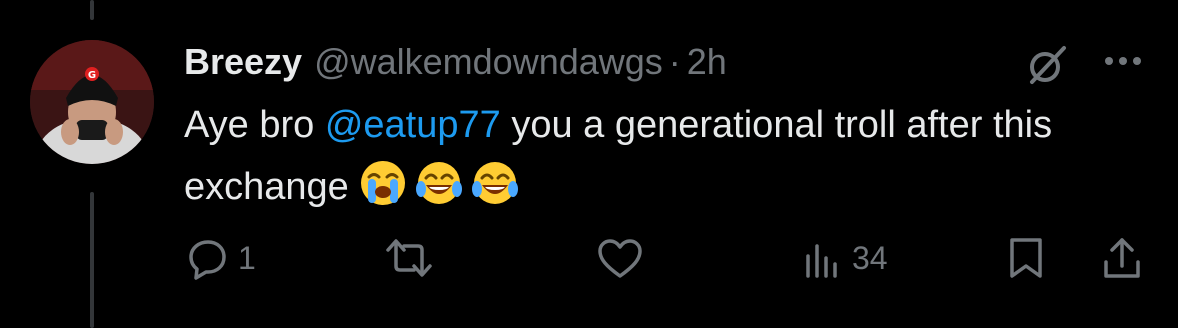 The height and width of the screenshot is (328, 1178). I want to click on mention-link: @eatup77, so click(413, 125).